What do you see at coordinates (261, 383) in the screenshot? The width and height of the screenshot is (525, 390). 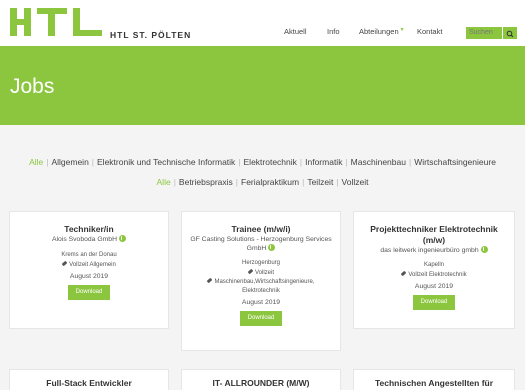 I see `job-title: IT- ALLROUNDER (M/W)` at bounding box center [261, 383].